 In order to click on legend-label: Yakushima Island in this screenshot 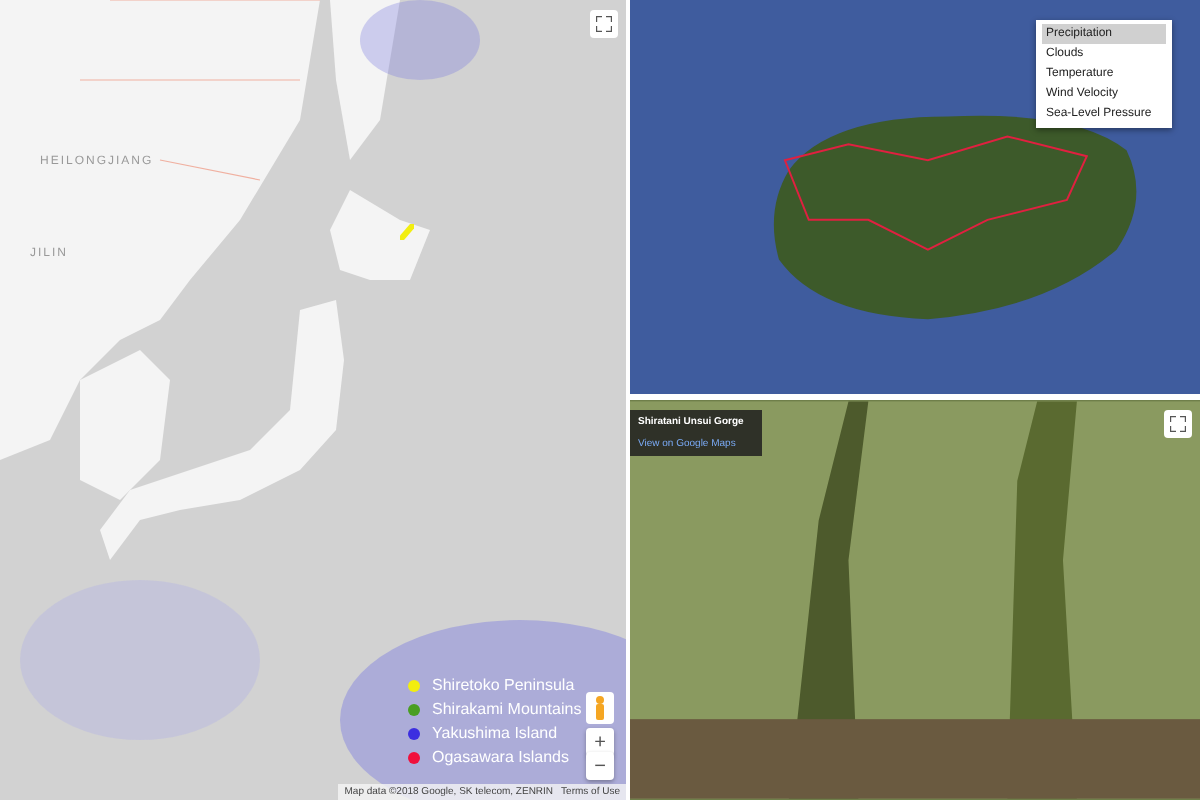, I will do `click(495, 733)`.